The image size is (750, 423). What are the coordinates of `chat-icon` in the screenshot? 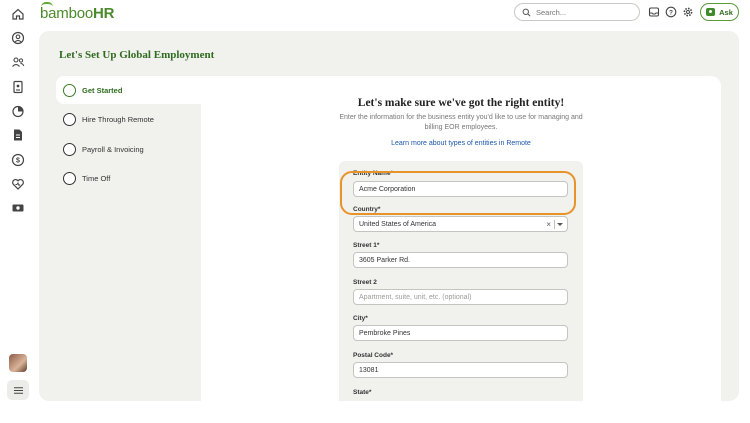 It's located at (711, 12).